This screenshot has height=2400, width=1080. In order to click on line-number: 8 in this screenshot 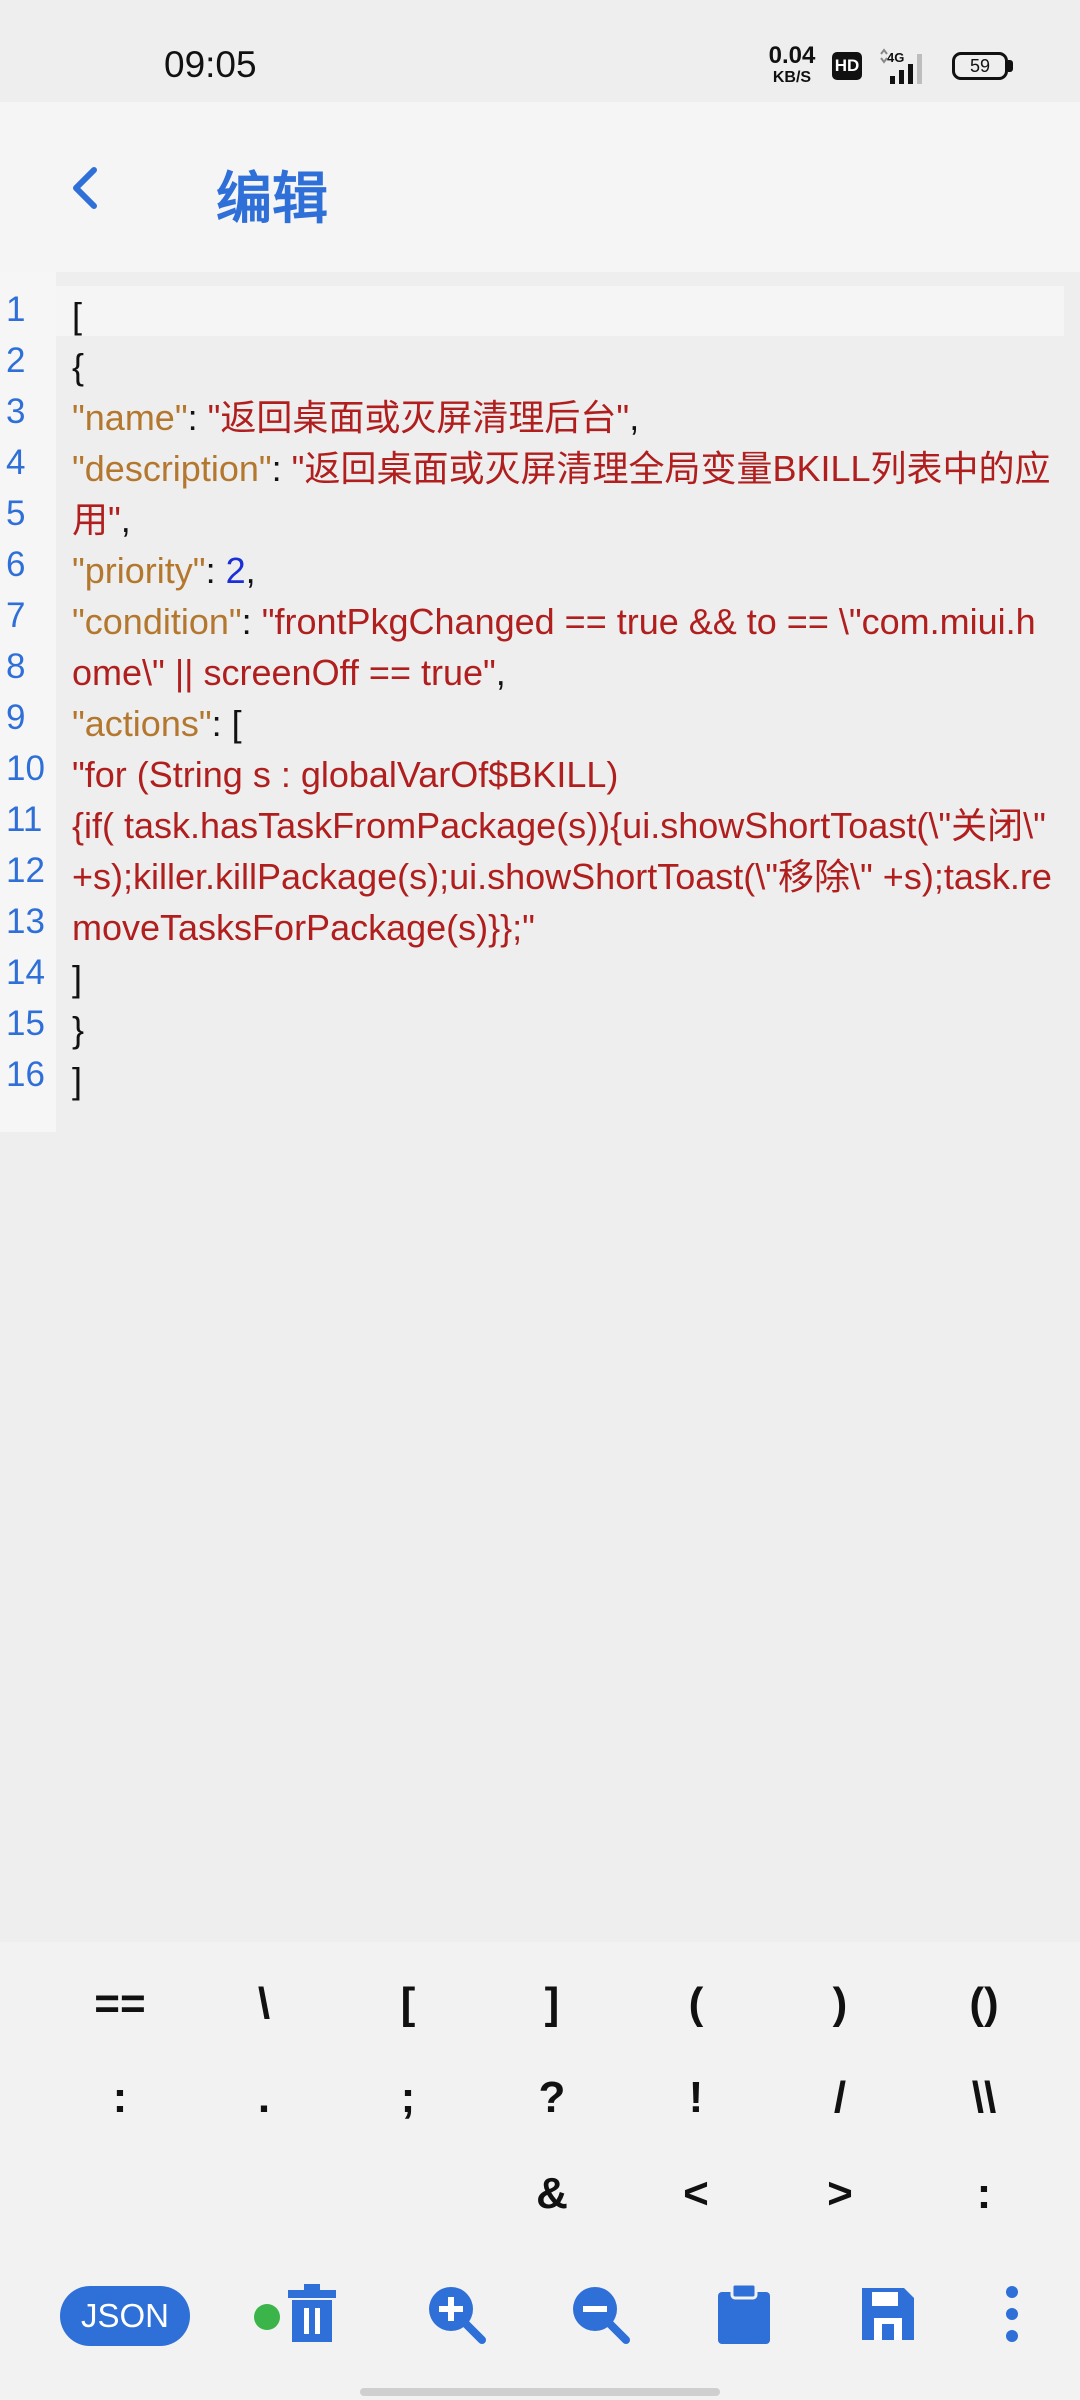, I will do `click(16, 666)`.